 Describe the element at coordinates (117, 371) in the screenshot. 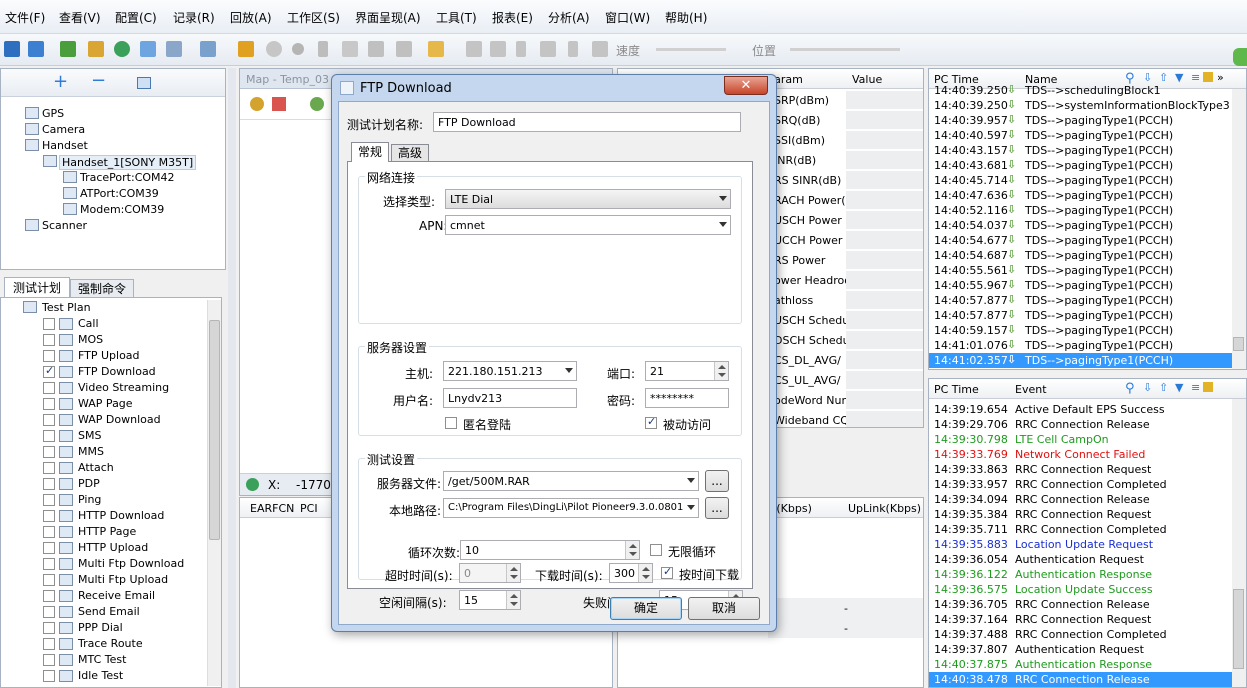

I see `plan-item: FTP Download` at that location.